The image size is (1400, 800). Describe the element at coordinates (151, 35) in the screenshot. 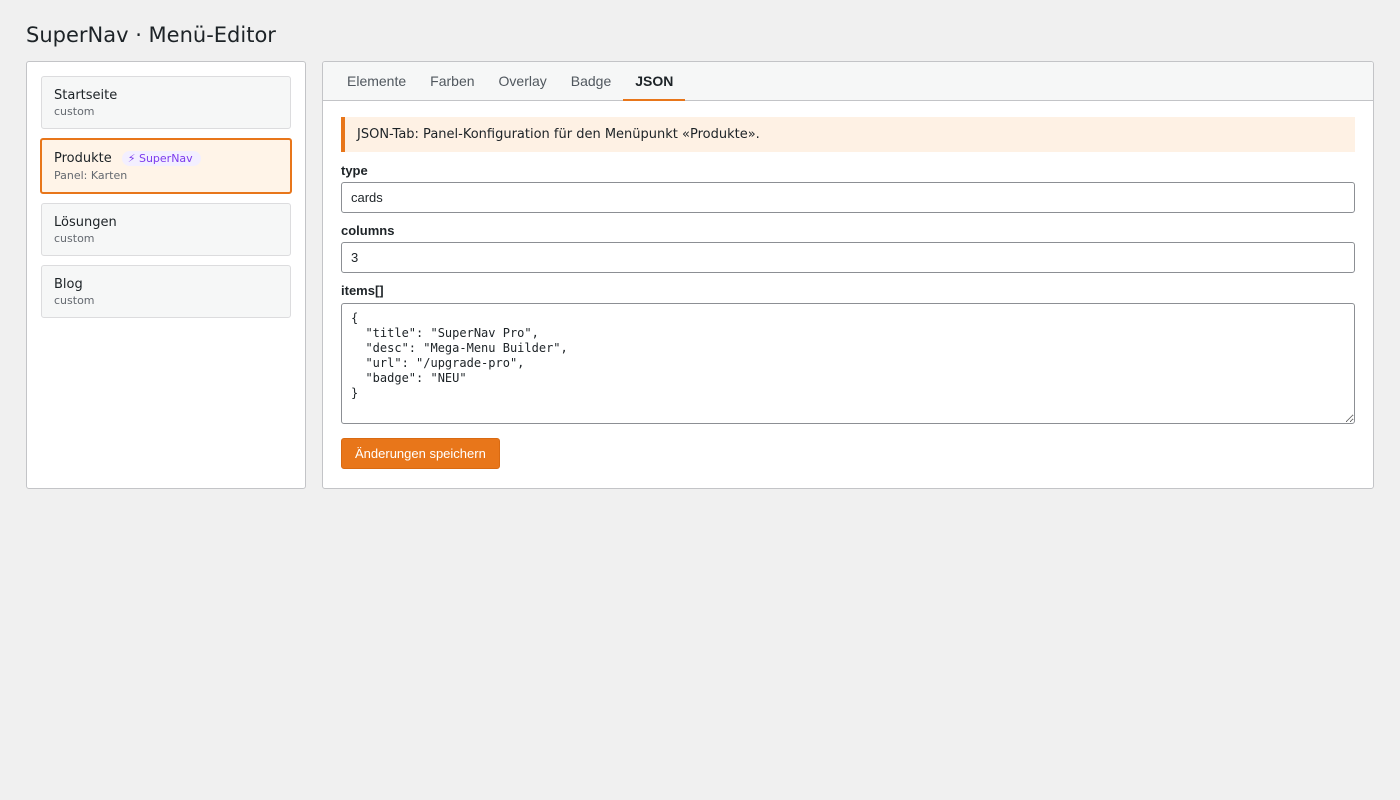

I see `page-title: SuperNav · Menü-Editor` at that location.